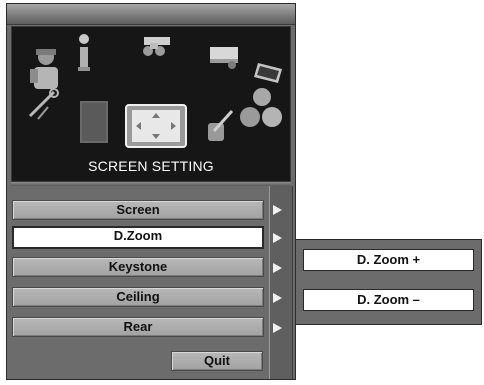 The image size is (484, 385). What do you see at coordinates (156, 46) in the screenshot?
I see `projector-icon` at bounding box center [156, 46].